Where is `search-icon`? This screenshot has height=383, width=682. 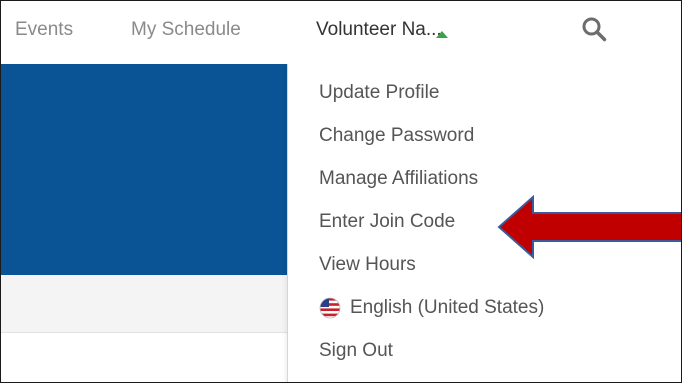 search-icon is located at coordinates (594, 29).